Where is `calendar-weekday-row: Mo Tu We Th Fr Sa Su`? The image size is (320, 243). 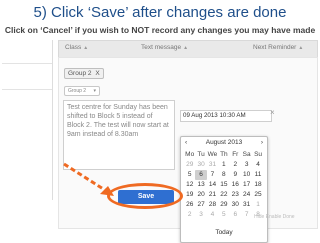 calendar-weekday-row: Mo Tu We Th Fr Sa Su is located at coordinates (224, 155).